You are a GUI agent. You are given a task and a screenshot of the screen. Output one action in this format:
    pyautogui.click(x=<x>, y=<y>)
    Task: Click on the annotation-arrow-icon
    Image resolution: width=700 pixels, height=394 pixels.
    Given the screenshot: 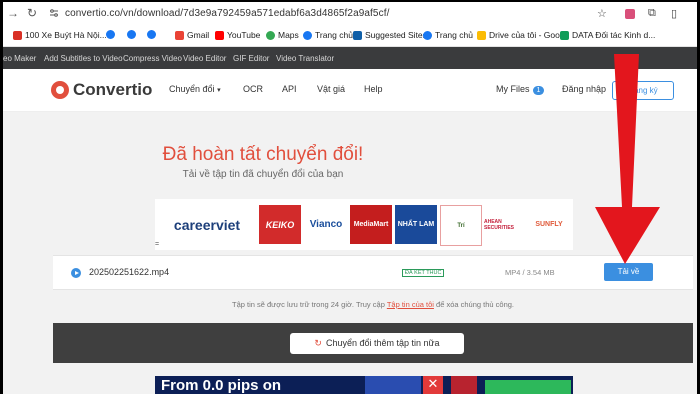 What is the action you would take?
    pyautogui.click(x=627, y=159)
    